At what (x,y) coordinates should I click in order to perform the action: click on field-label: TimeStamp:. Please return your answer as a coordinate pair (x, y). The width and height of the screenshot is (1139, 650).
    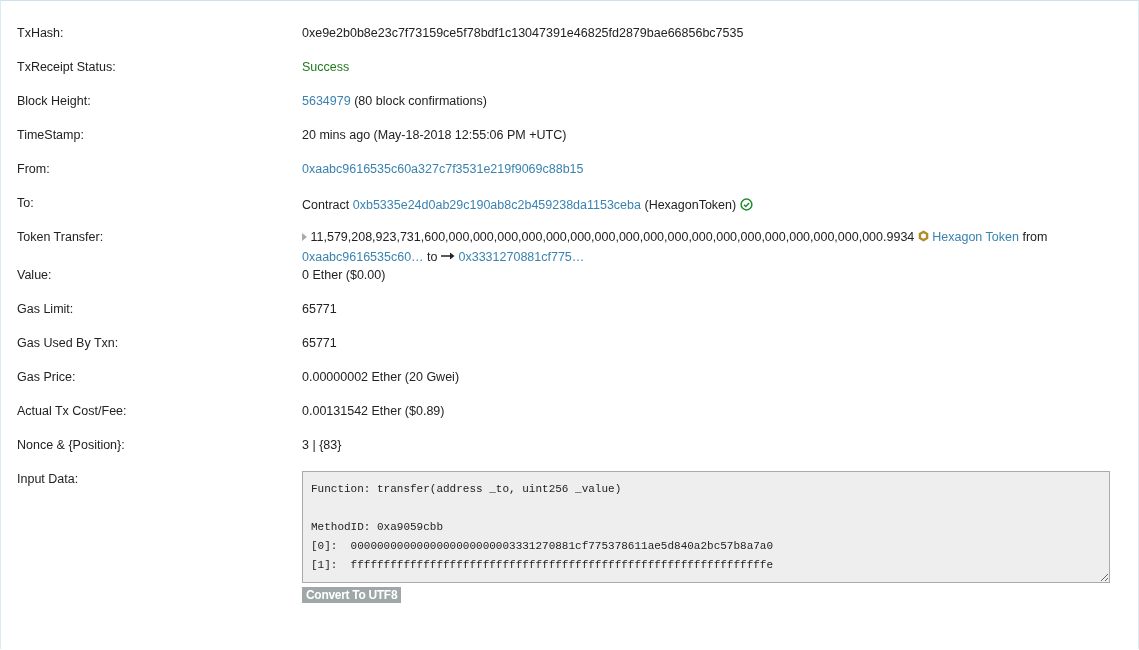
    Looking at the image, I should click on (51, 135).